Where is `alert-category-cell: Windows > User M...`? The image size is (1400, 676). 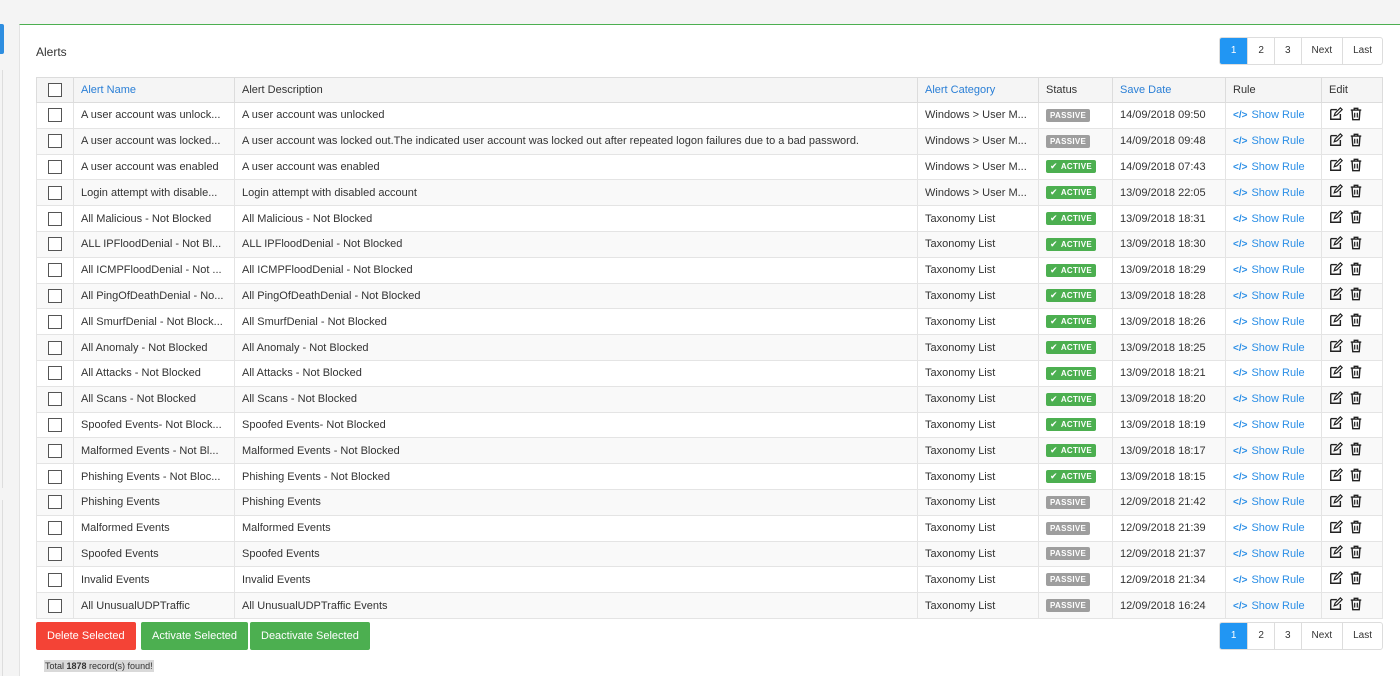 alert-category-cell: Windows > User M... is located at coordinates (978, 167).